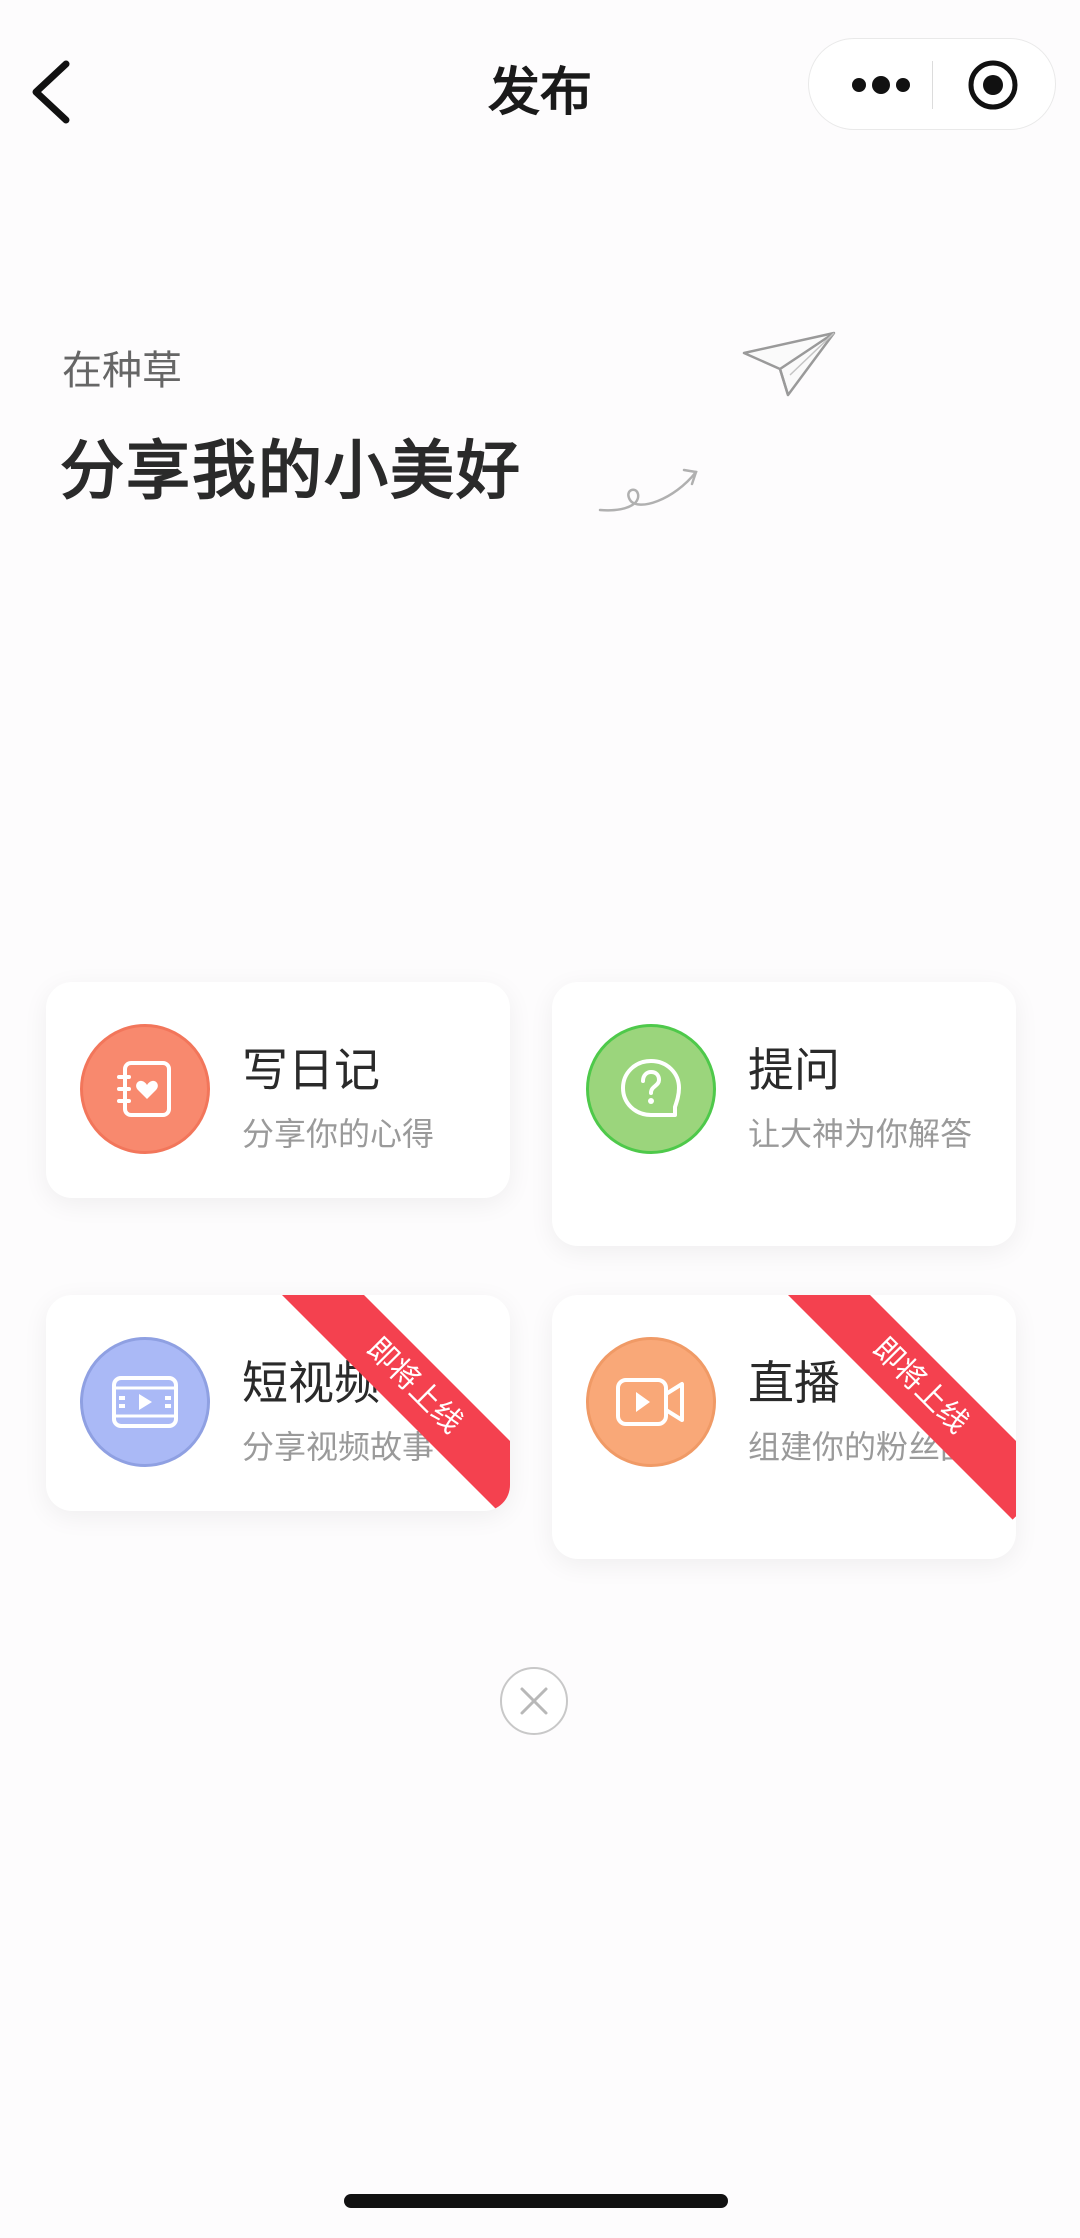 Image resolution: width=1080 pixels, height=2238 pixels. I want to click on question-bubble-icon, so click(651, 1088).